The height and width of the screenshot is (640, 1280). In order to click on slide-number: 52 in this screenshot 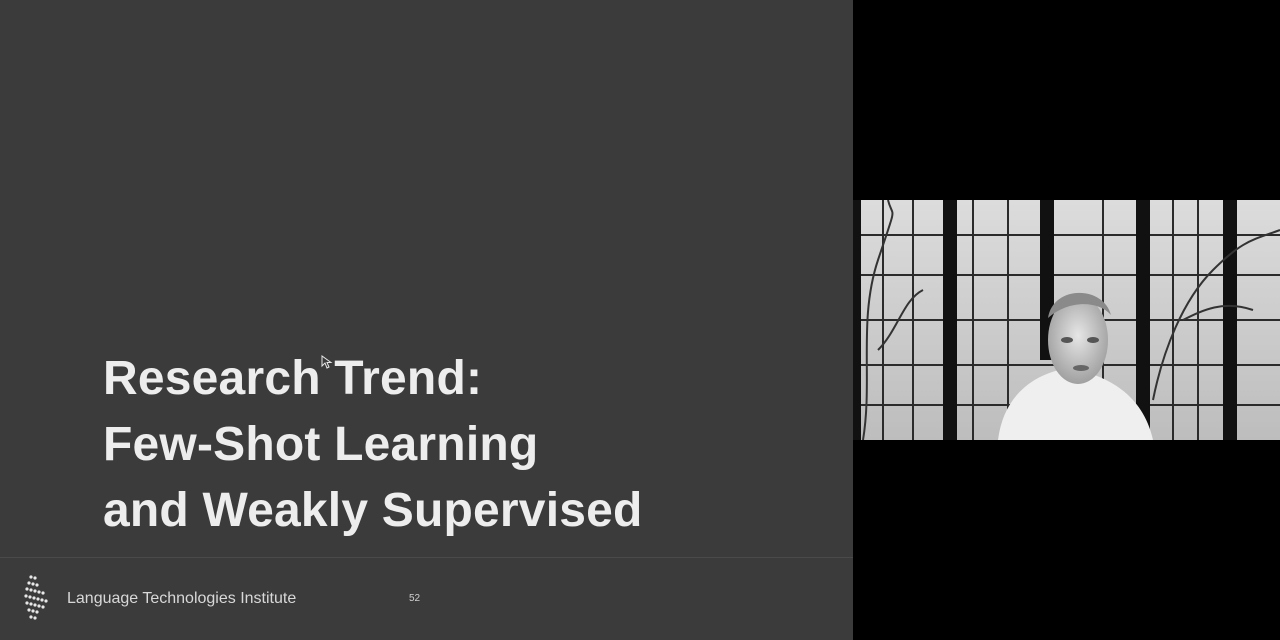, I will do `click(415, 598)`.